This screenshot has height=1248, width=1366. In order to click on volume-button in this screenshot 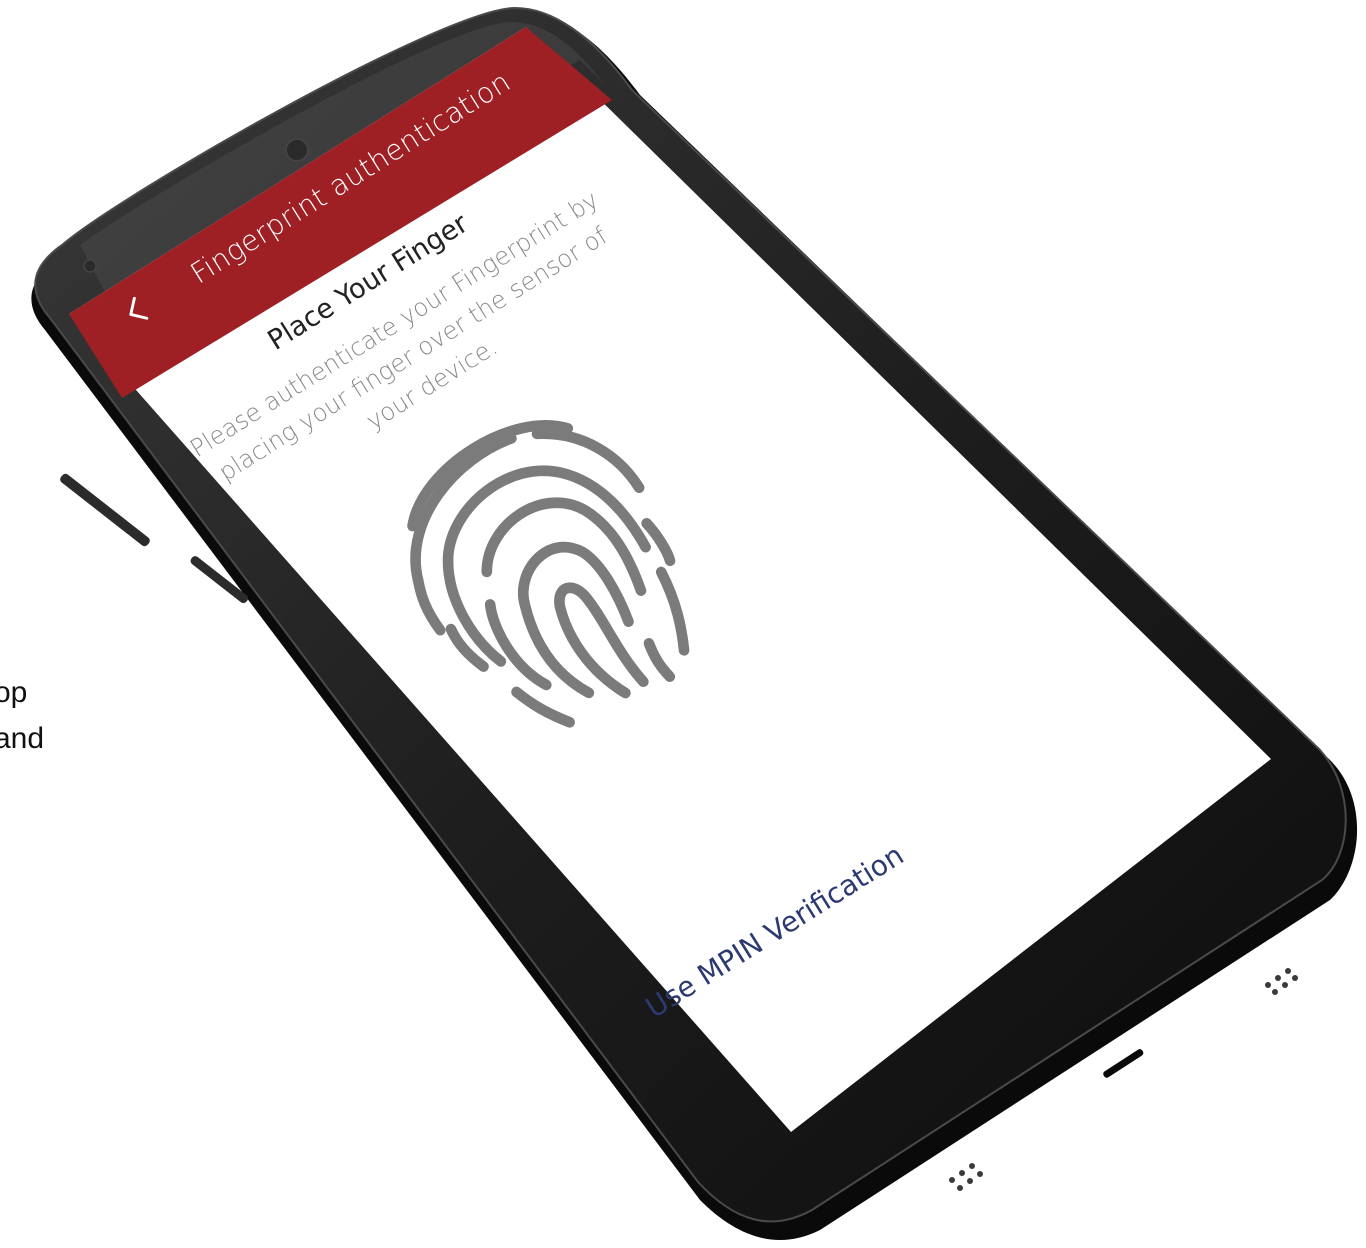, I will do `click(105, 510)`.